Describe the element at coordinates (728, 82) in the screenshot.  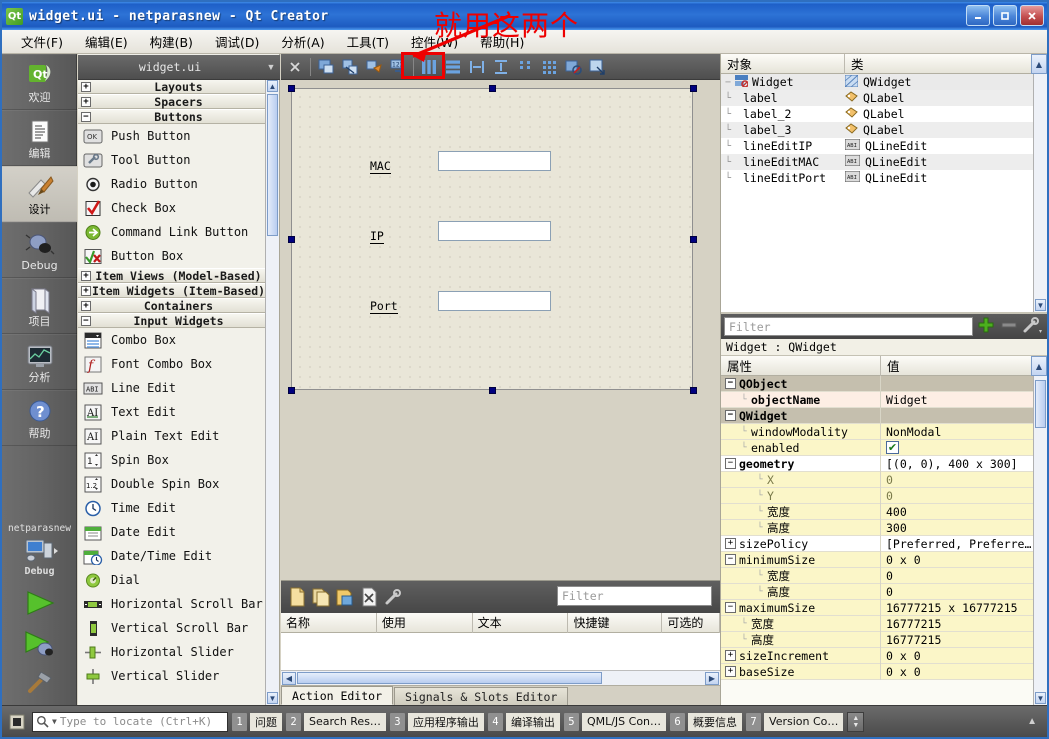
I see `tree-expander-icon: −` at that location.